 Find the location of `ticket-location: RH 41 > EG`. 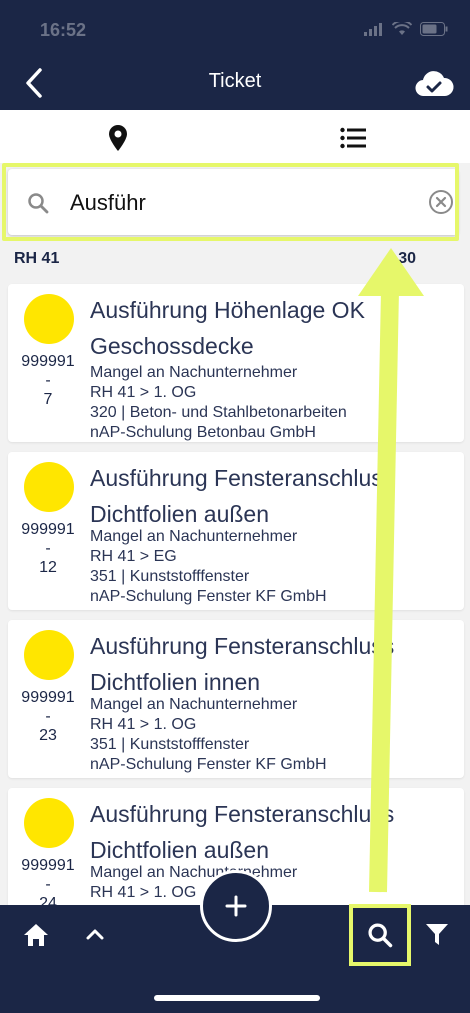

ticket-location: RH 41 > EG is located at coordinates (133, 556).